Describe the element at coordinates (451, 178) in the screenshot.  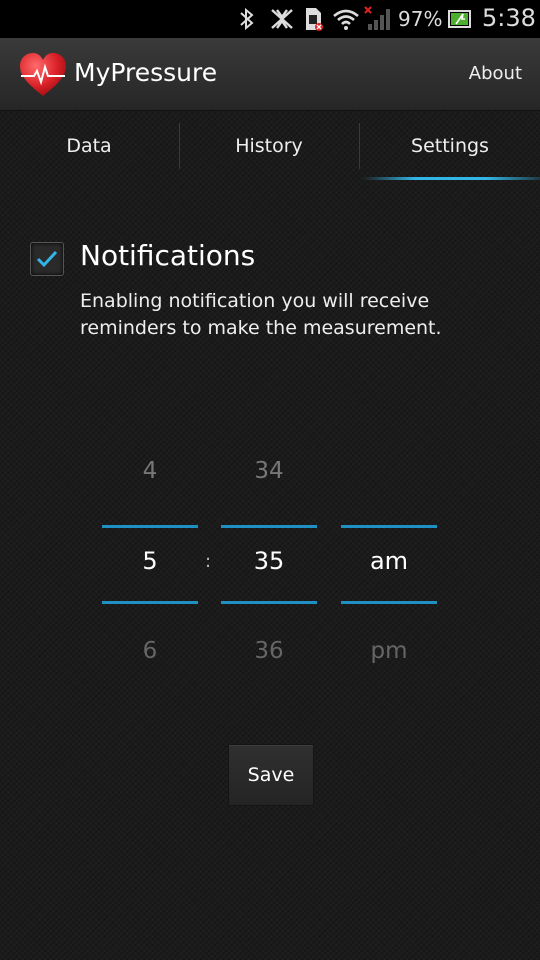
I see `tab-selected-indicator` at that location.